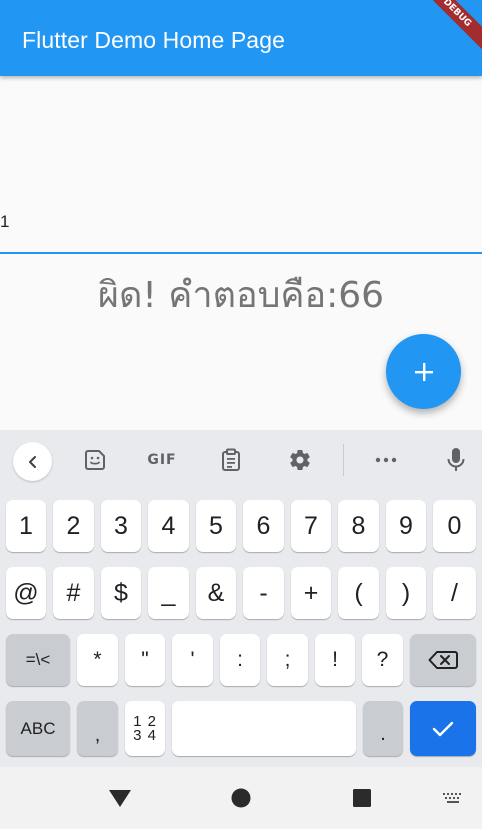 Image resolution: width=482 pixels, height=829 pixels. What do you see at coordinates (263, 593) in the screenshot?
I see `key-minus: -` at bounding box center [263, 593].